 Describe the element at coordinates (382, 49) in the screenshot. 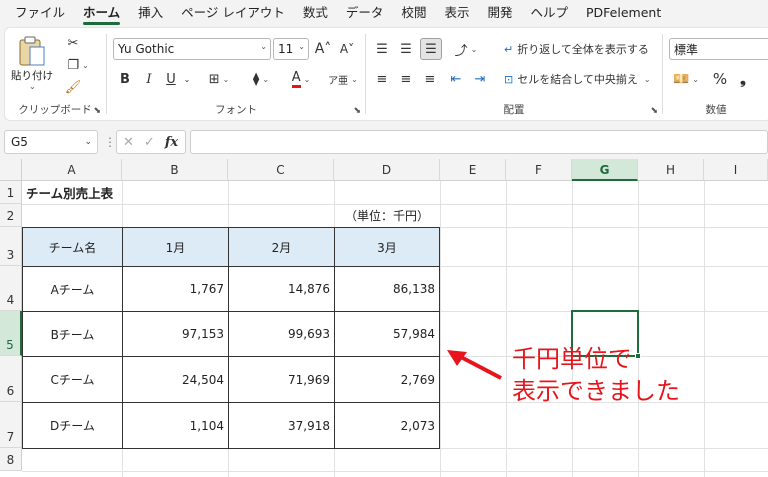

I see `align-top-button: ☰` at that location.